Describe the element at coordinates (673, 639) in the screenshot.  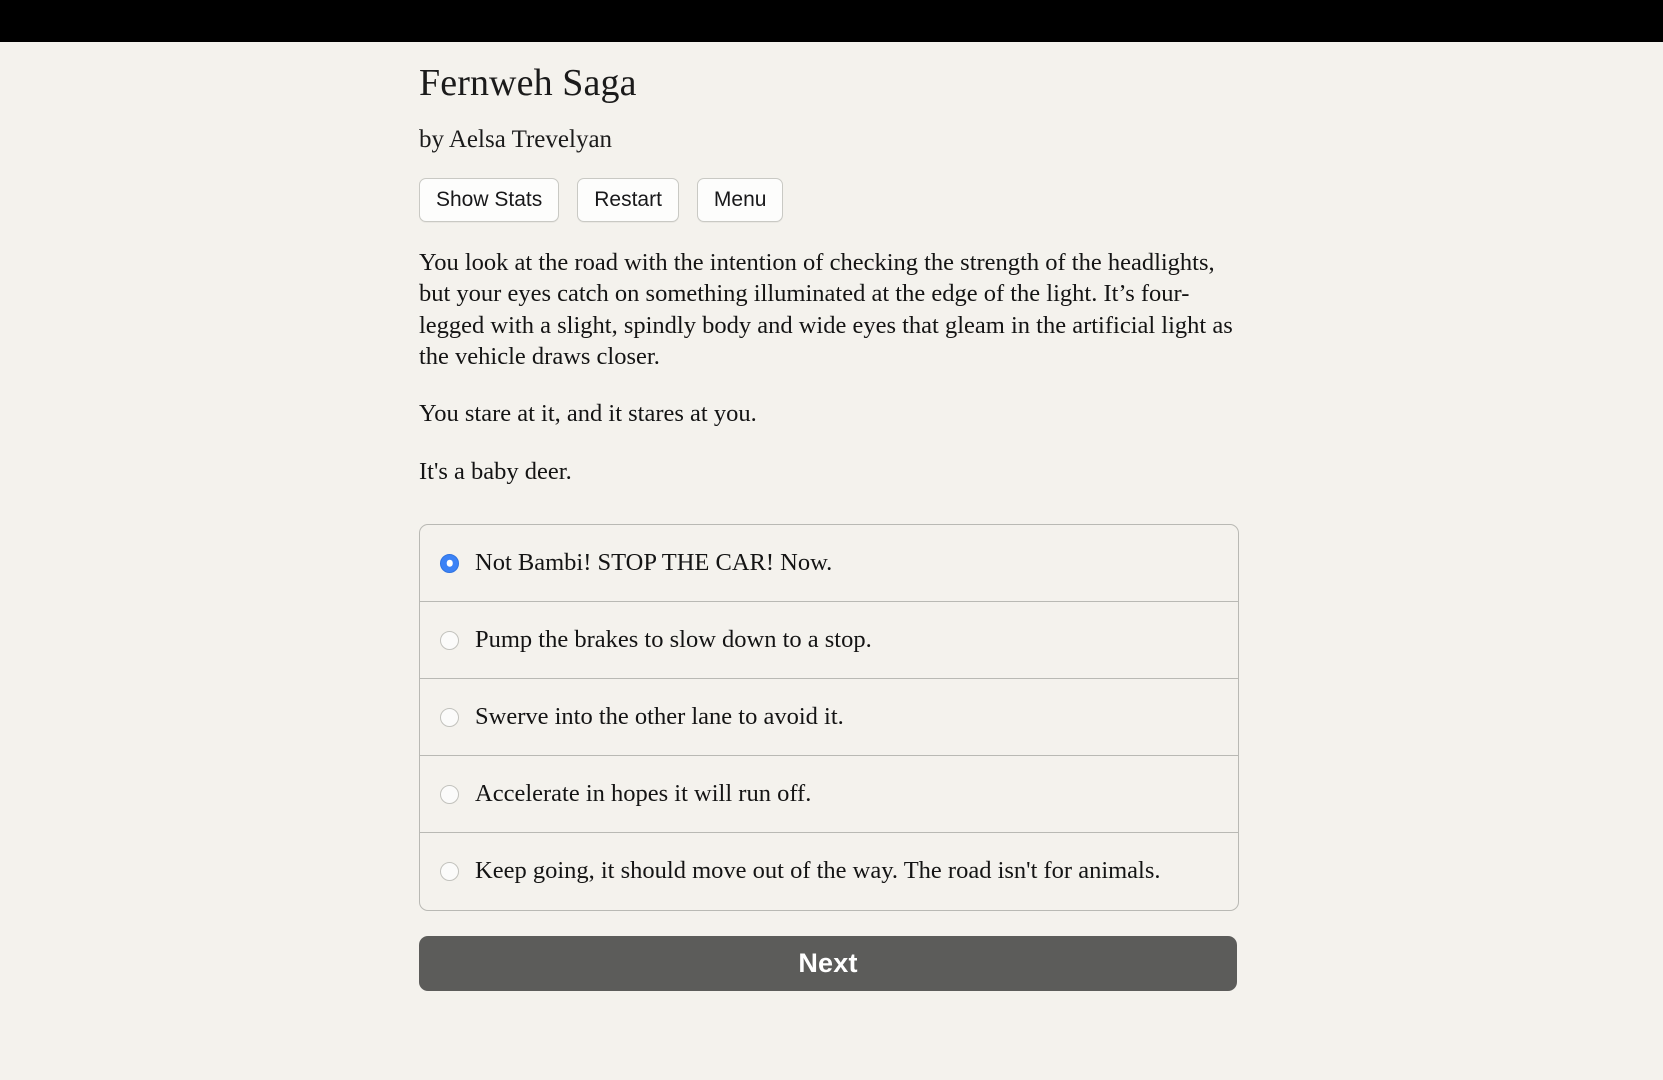
I see `choice-label: Pump the brakes to slow down to a stop.` at that location.